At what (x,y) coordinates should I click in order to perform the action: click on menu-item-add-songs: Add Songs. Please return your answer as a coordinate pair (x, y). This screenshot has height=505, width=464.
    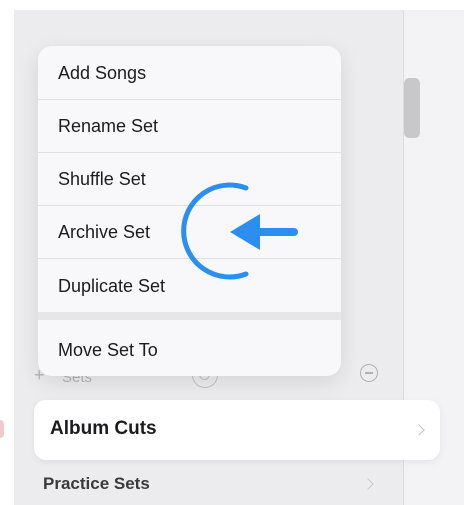
    Looking at the image, I should click on (189, 74).